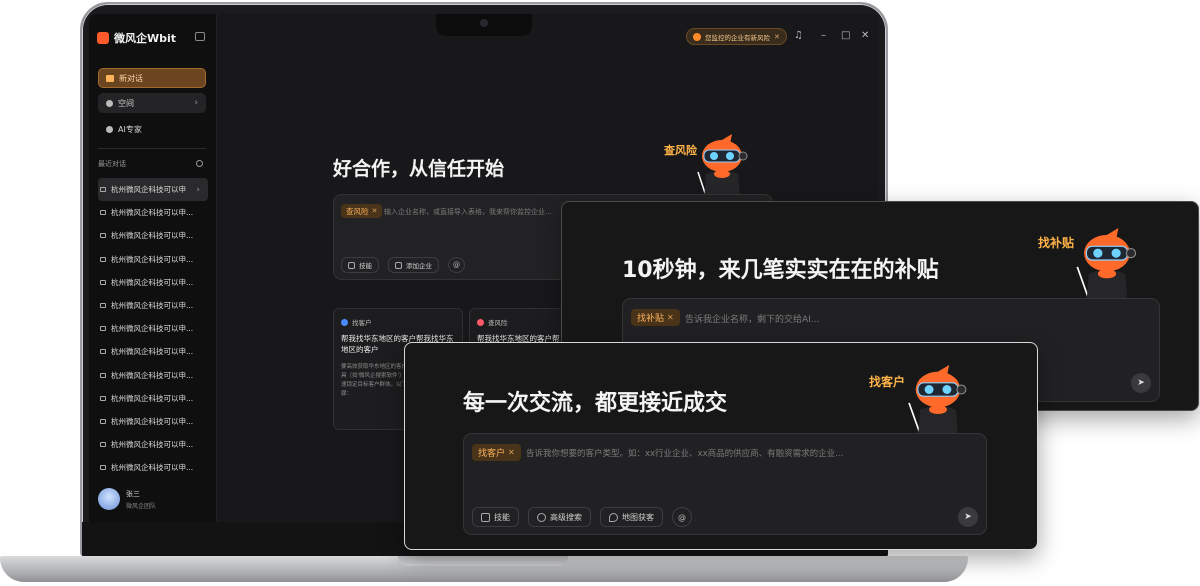  What do you see at coordinates (845, 36) in the screenshot?
I see `maximize-icon: □` at bounding box center [845, 36].